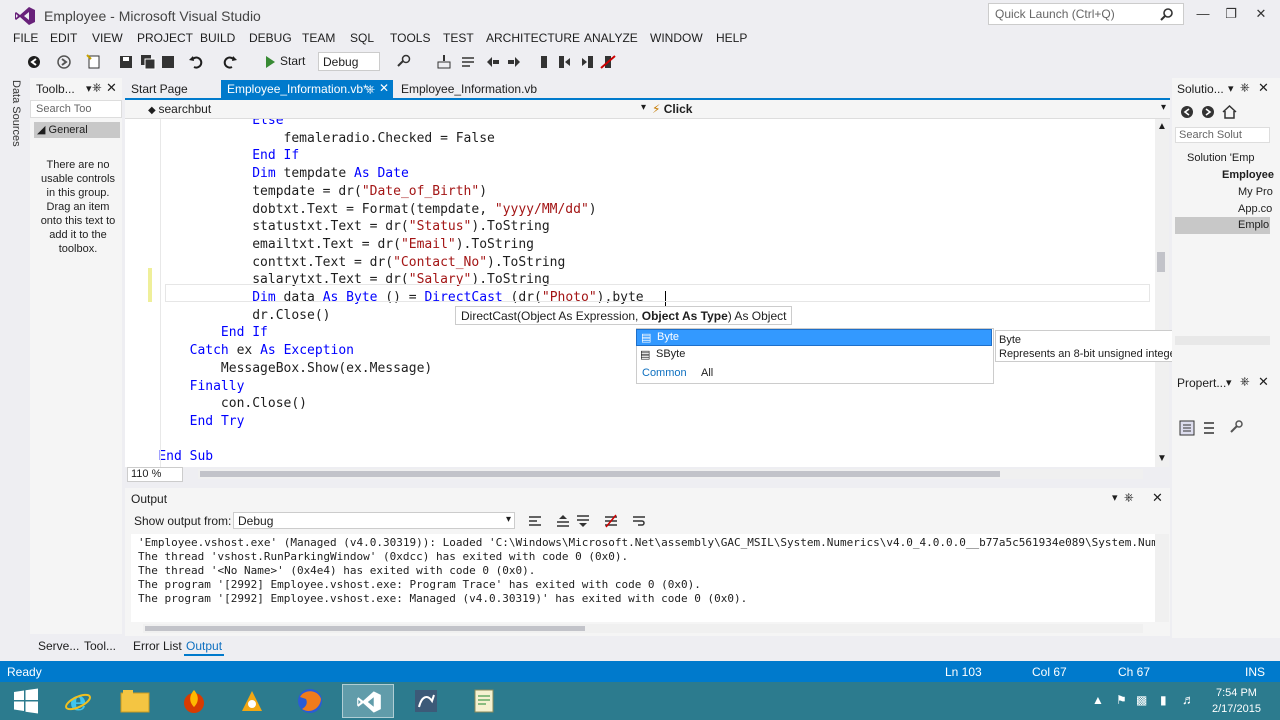 This screenshot has width=1280, height=720. I want to click on show-hidden-icons-icon: ▲, so click(1098, 700).